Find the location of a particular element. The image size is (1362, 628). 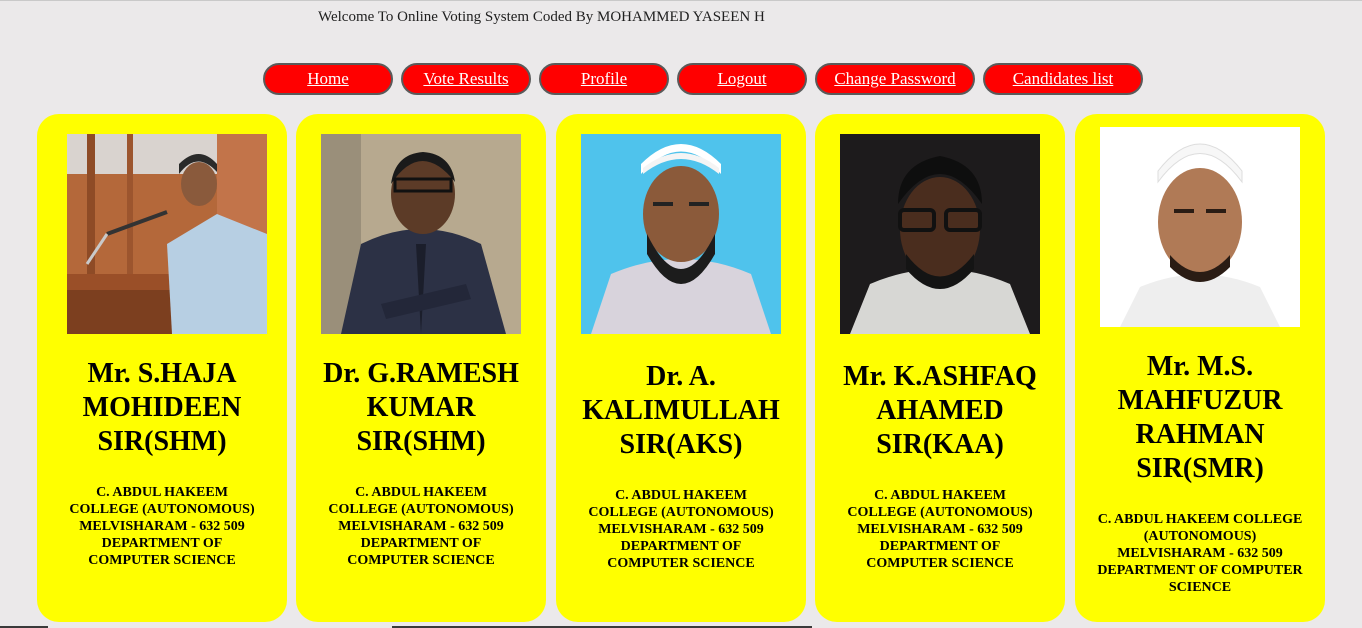

change-password-button: Change Password is located at coordinates (895, 79).